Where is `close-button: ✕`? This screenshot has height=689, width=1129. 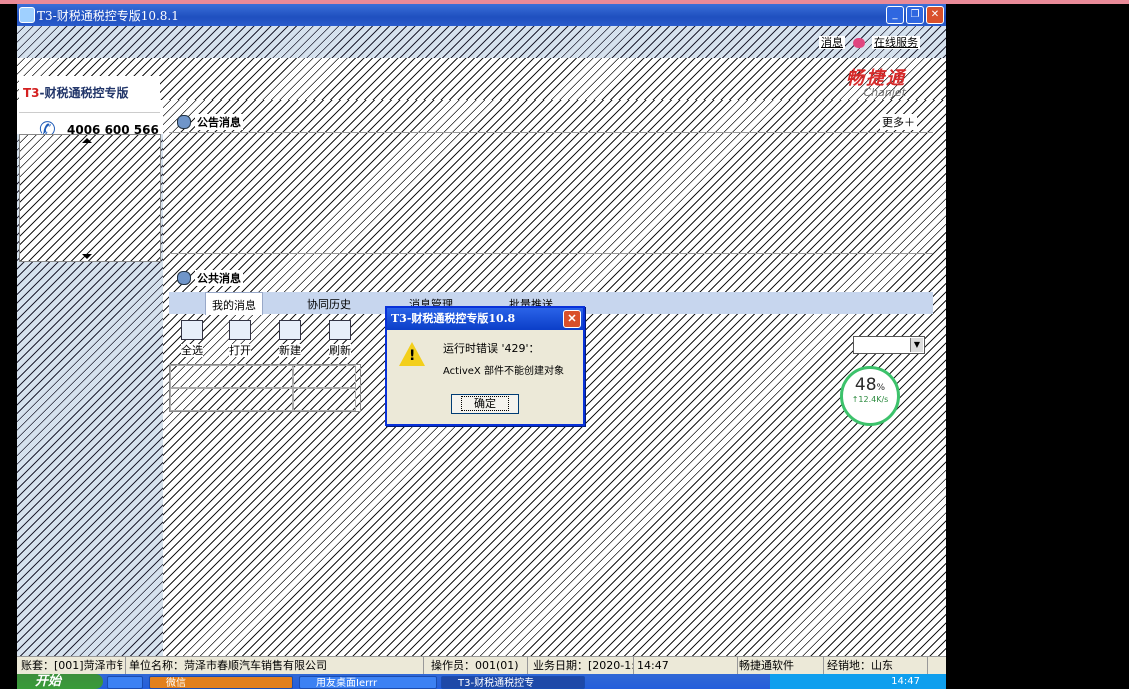 close-button: ✕ is located at coordinates (935, 15).